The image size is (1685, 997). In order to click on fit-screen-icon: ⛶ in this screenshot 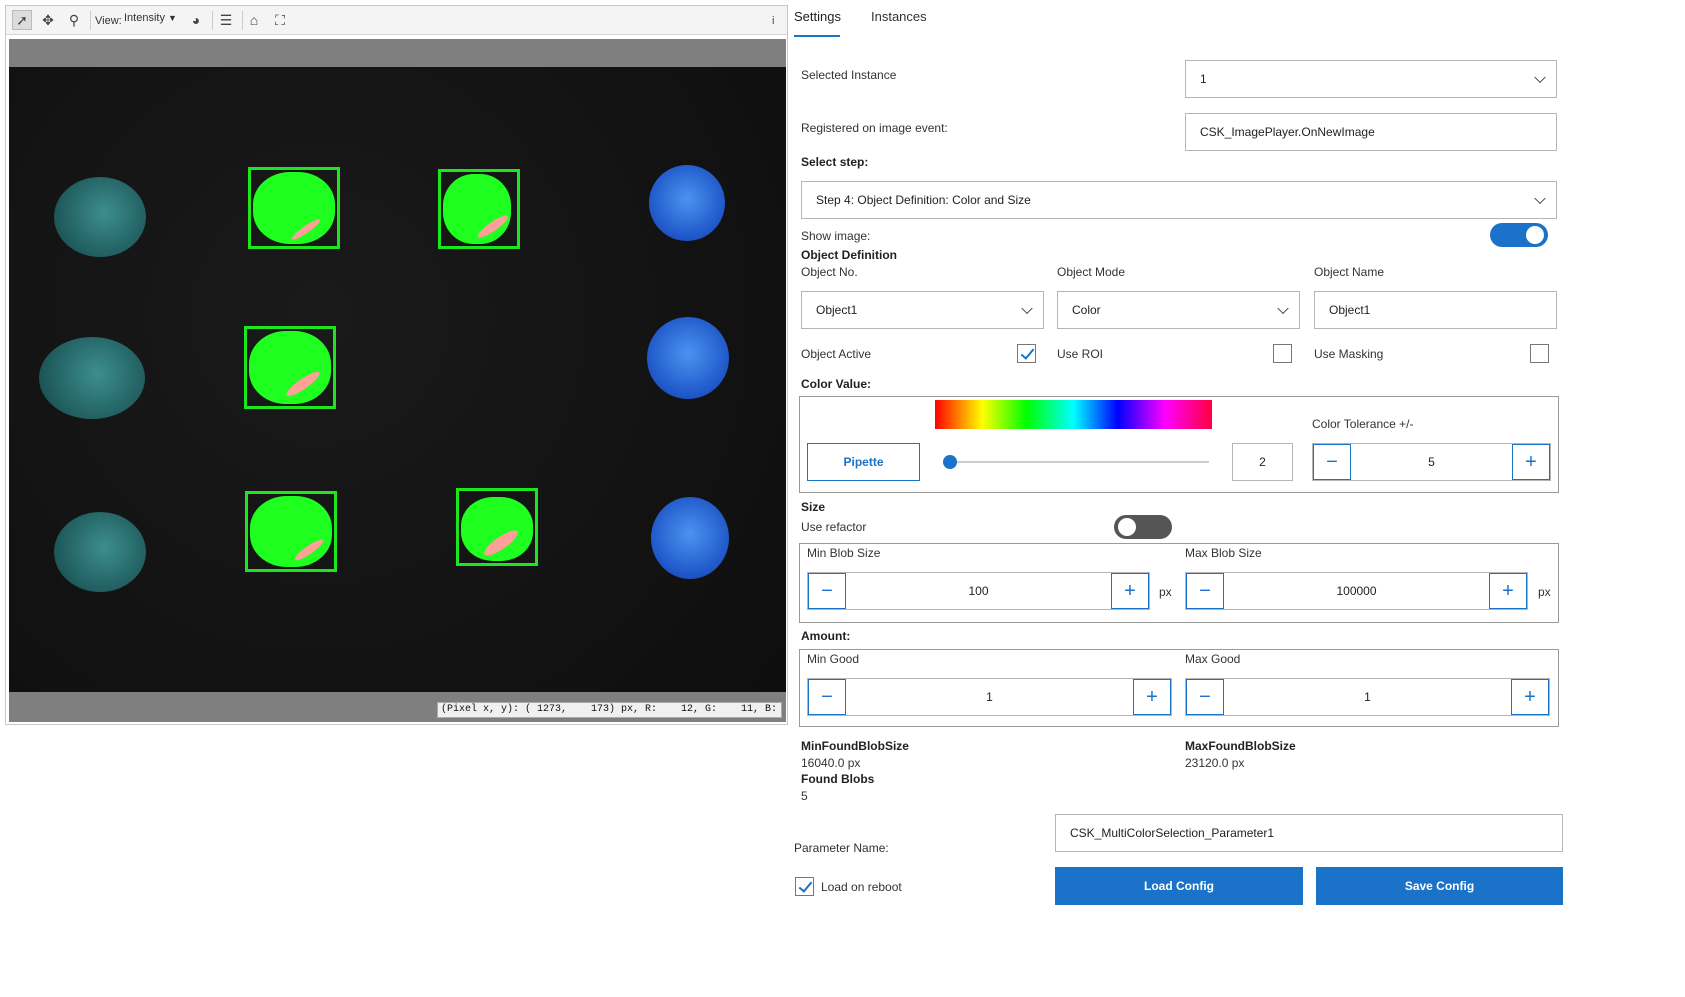, I will do `click(280, 20)`.